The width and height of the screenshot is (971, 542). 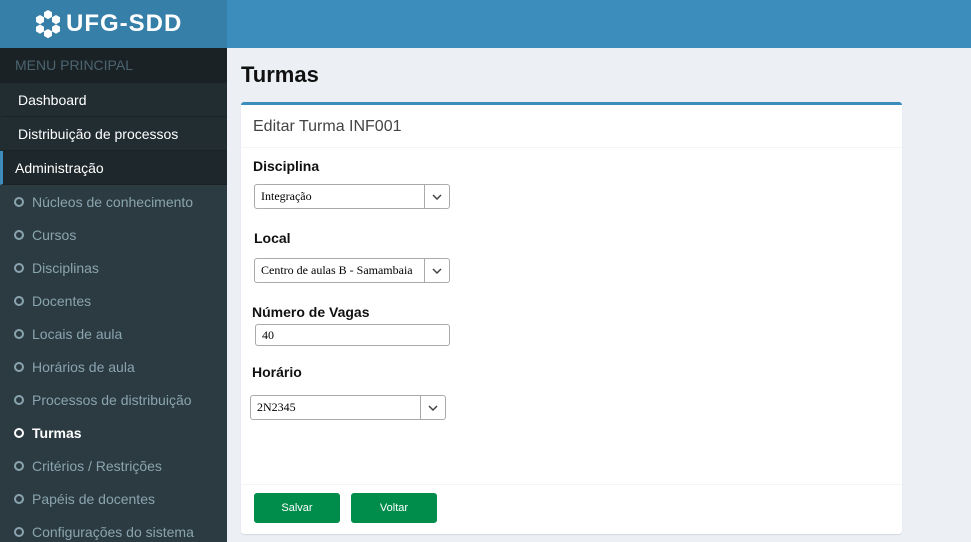 I want to click on submenu-item-label: Cursos, so click(x=54, y=234).